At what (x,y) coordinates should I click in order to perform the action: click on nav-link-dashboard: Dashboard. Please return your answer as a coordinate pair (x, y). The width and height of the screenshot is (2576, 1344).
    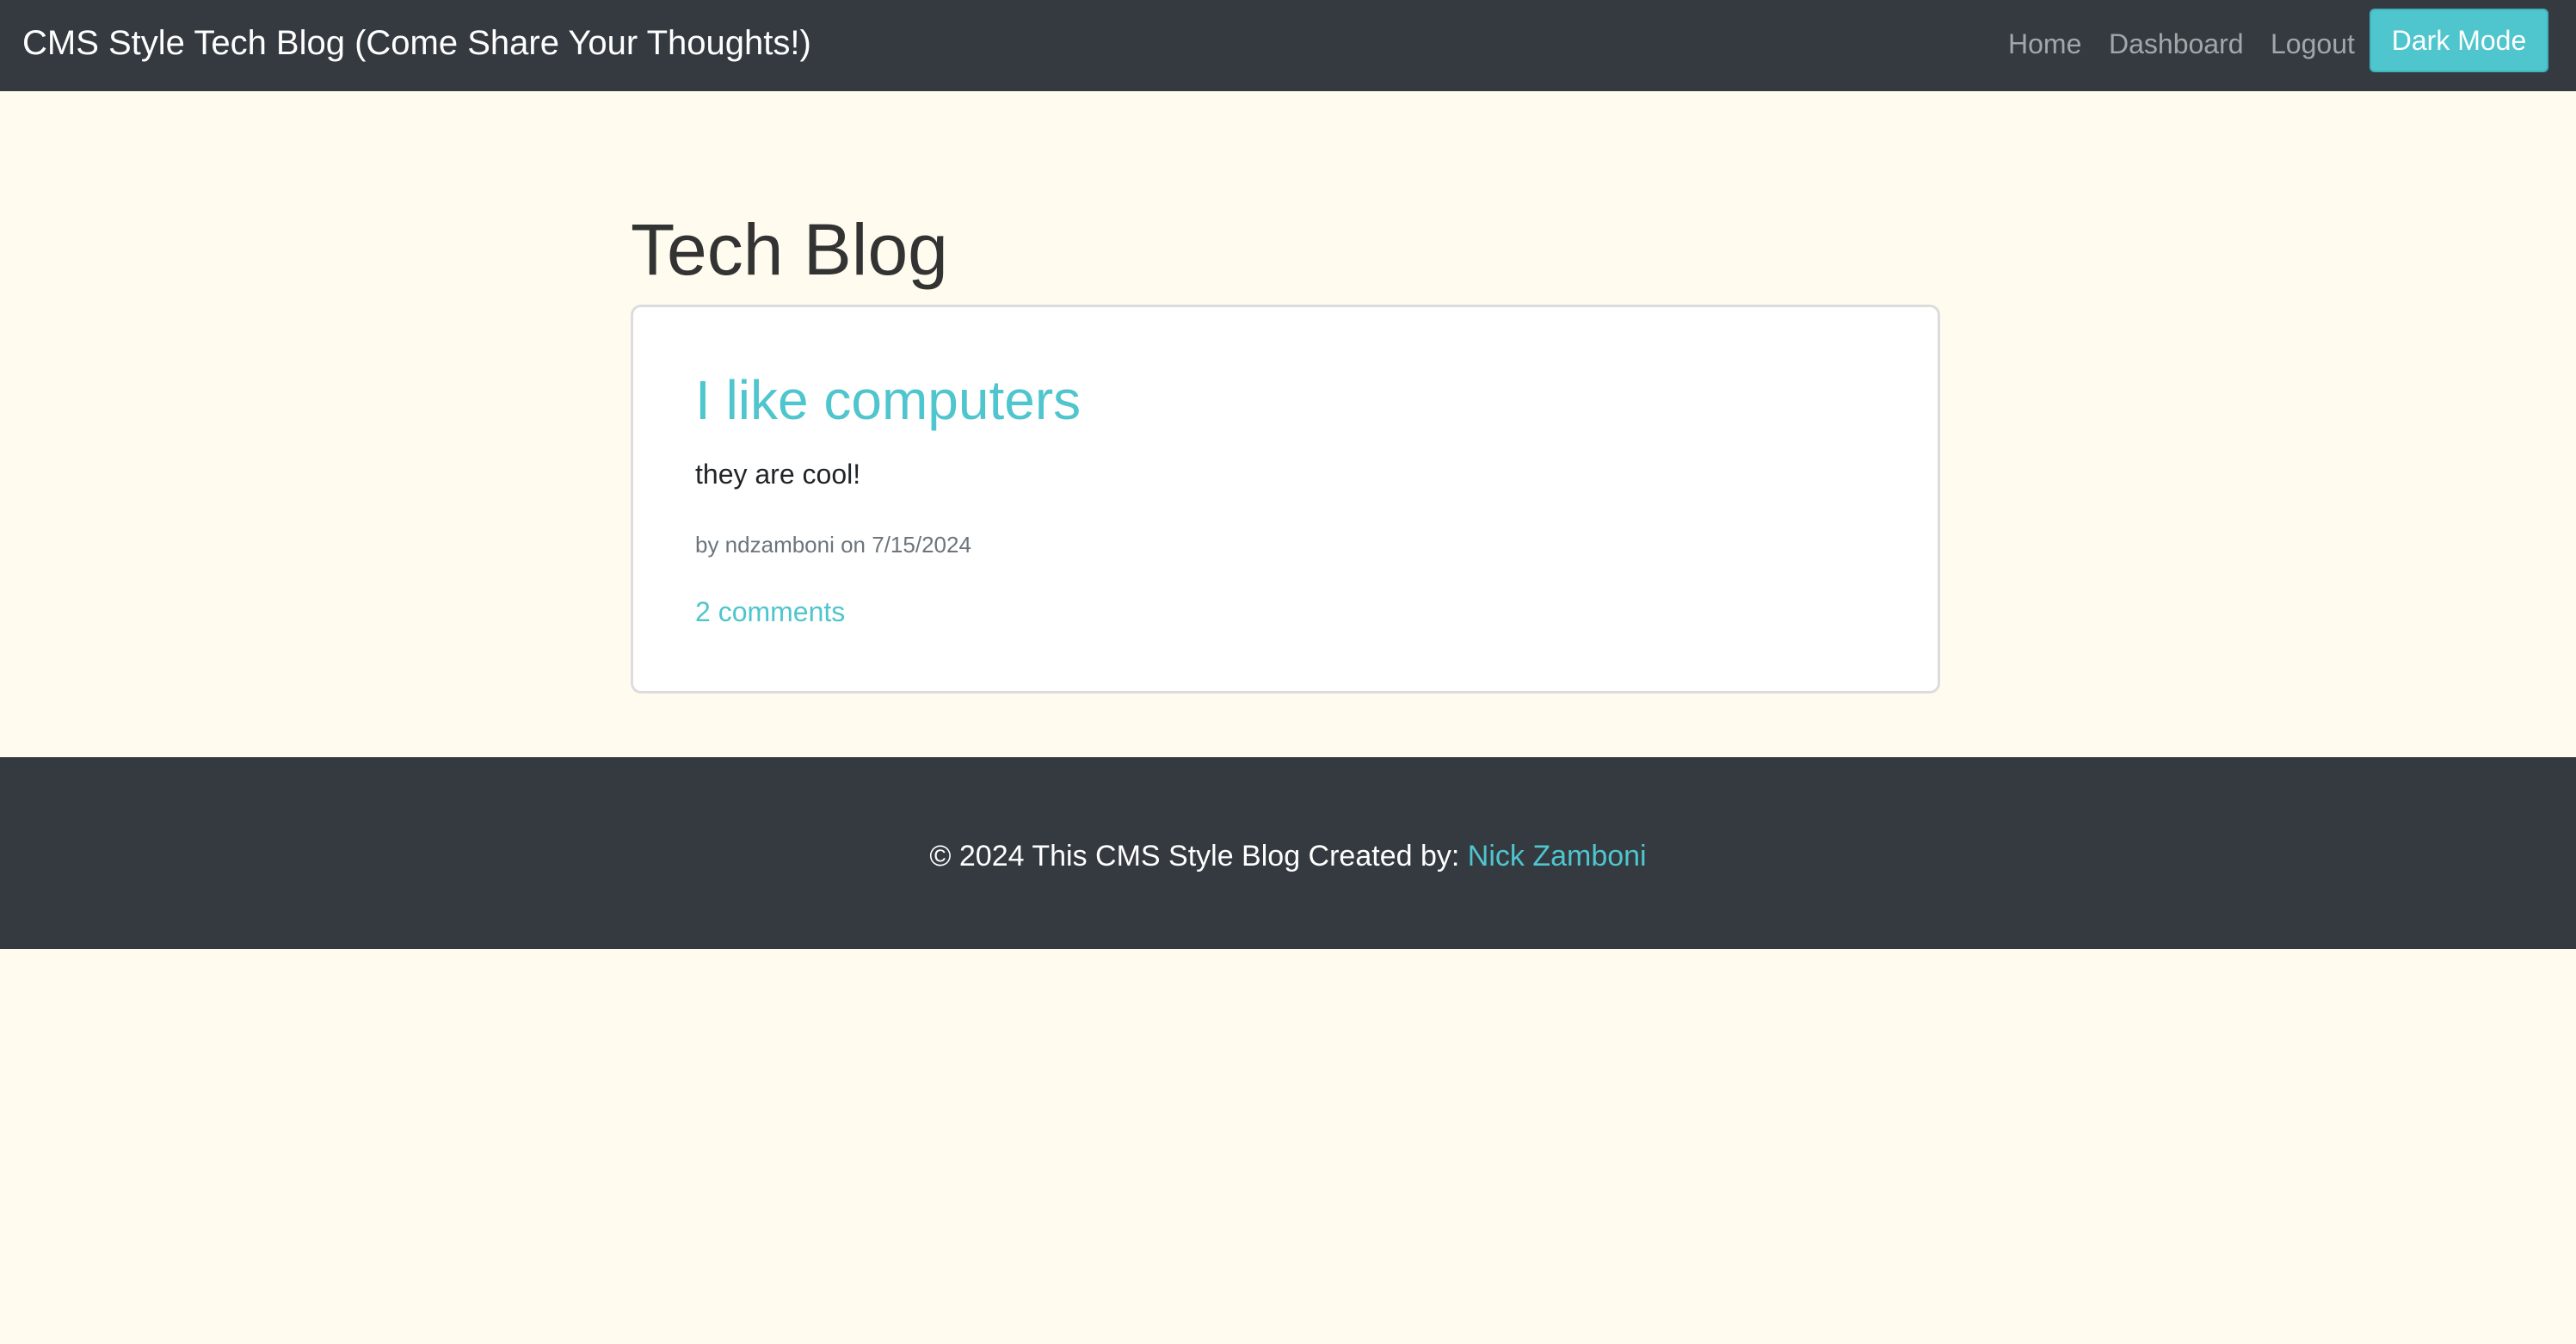
    Looking at the image, I should click on (2176, 44).